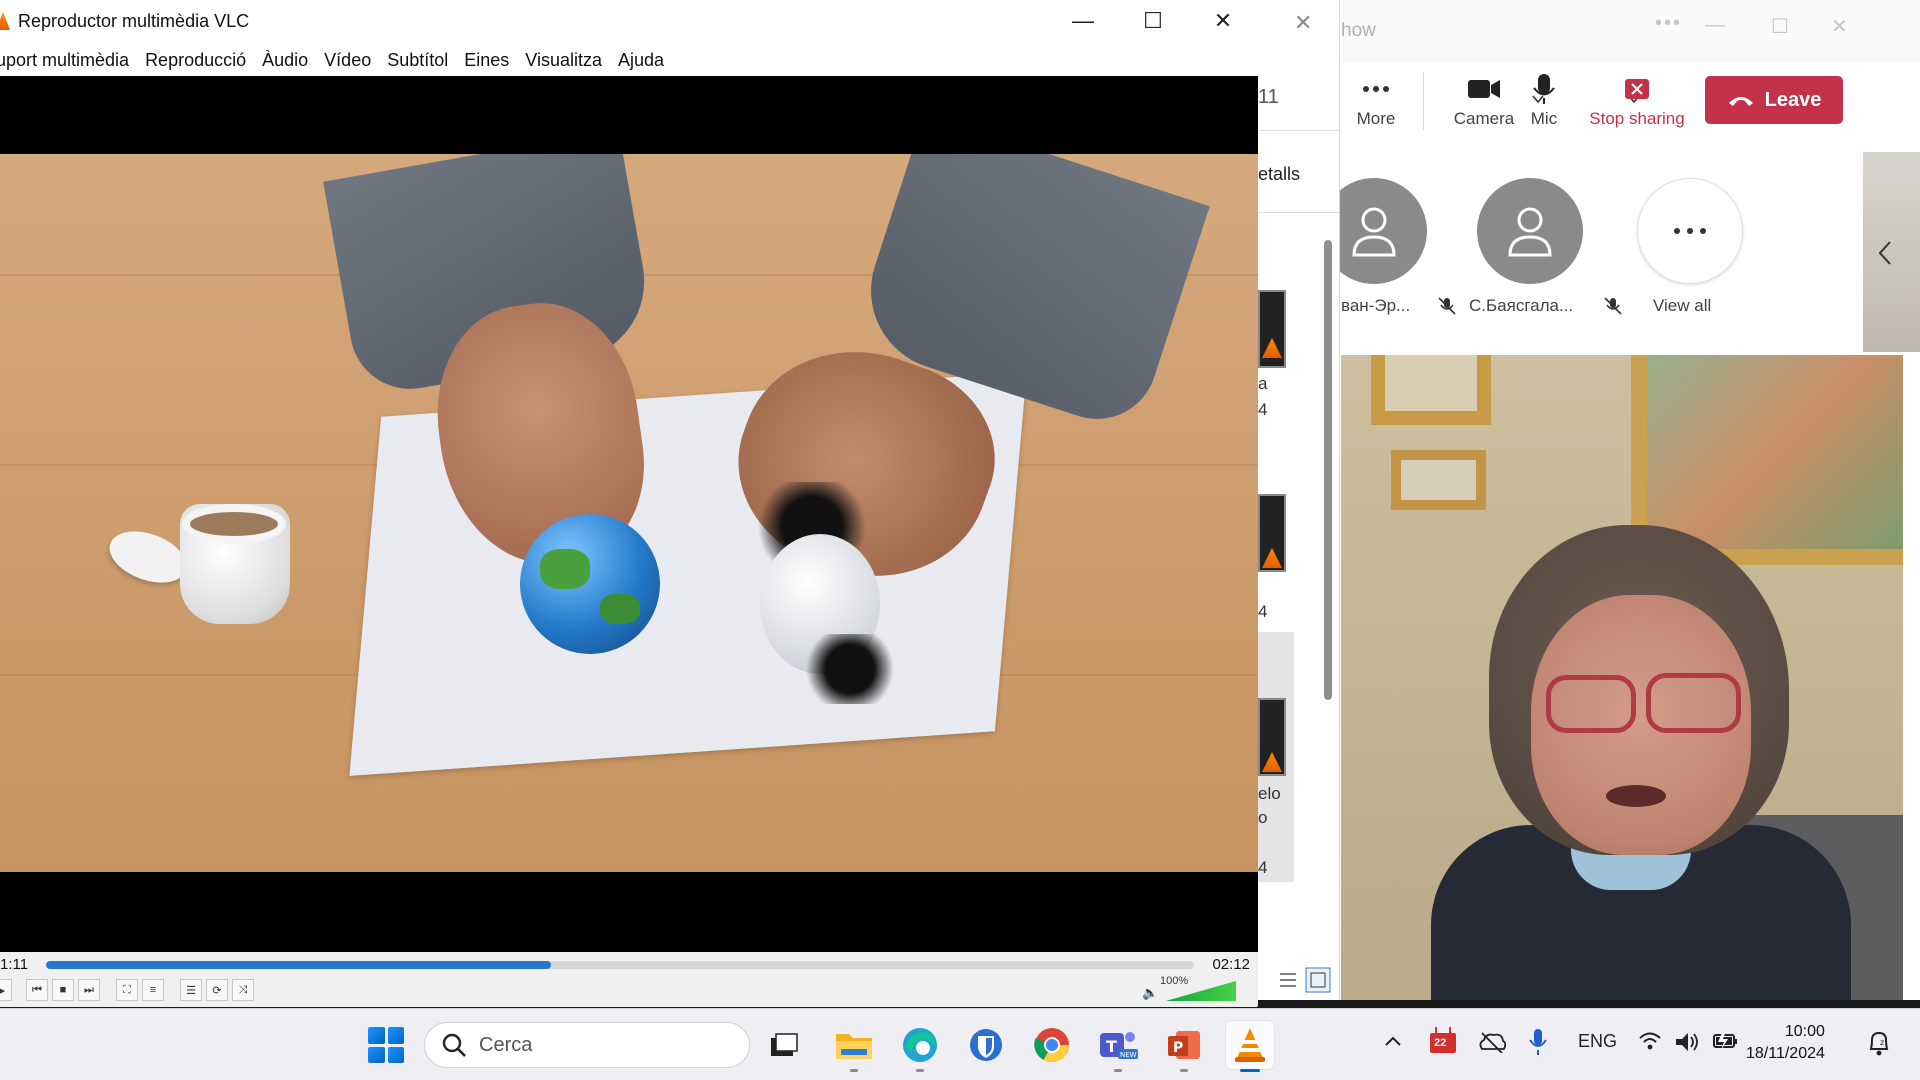 The width and height of the screenshot is (1920, 1080). What do you see at coordinates (285, 60) in the screenshot?
I see `menu-audio: Àudio` at bounding box center [285, 60].